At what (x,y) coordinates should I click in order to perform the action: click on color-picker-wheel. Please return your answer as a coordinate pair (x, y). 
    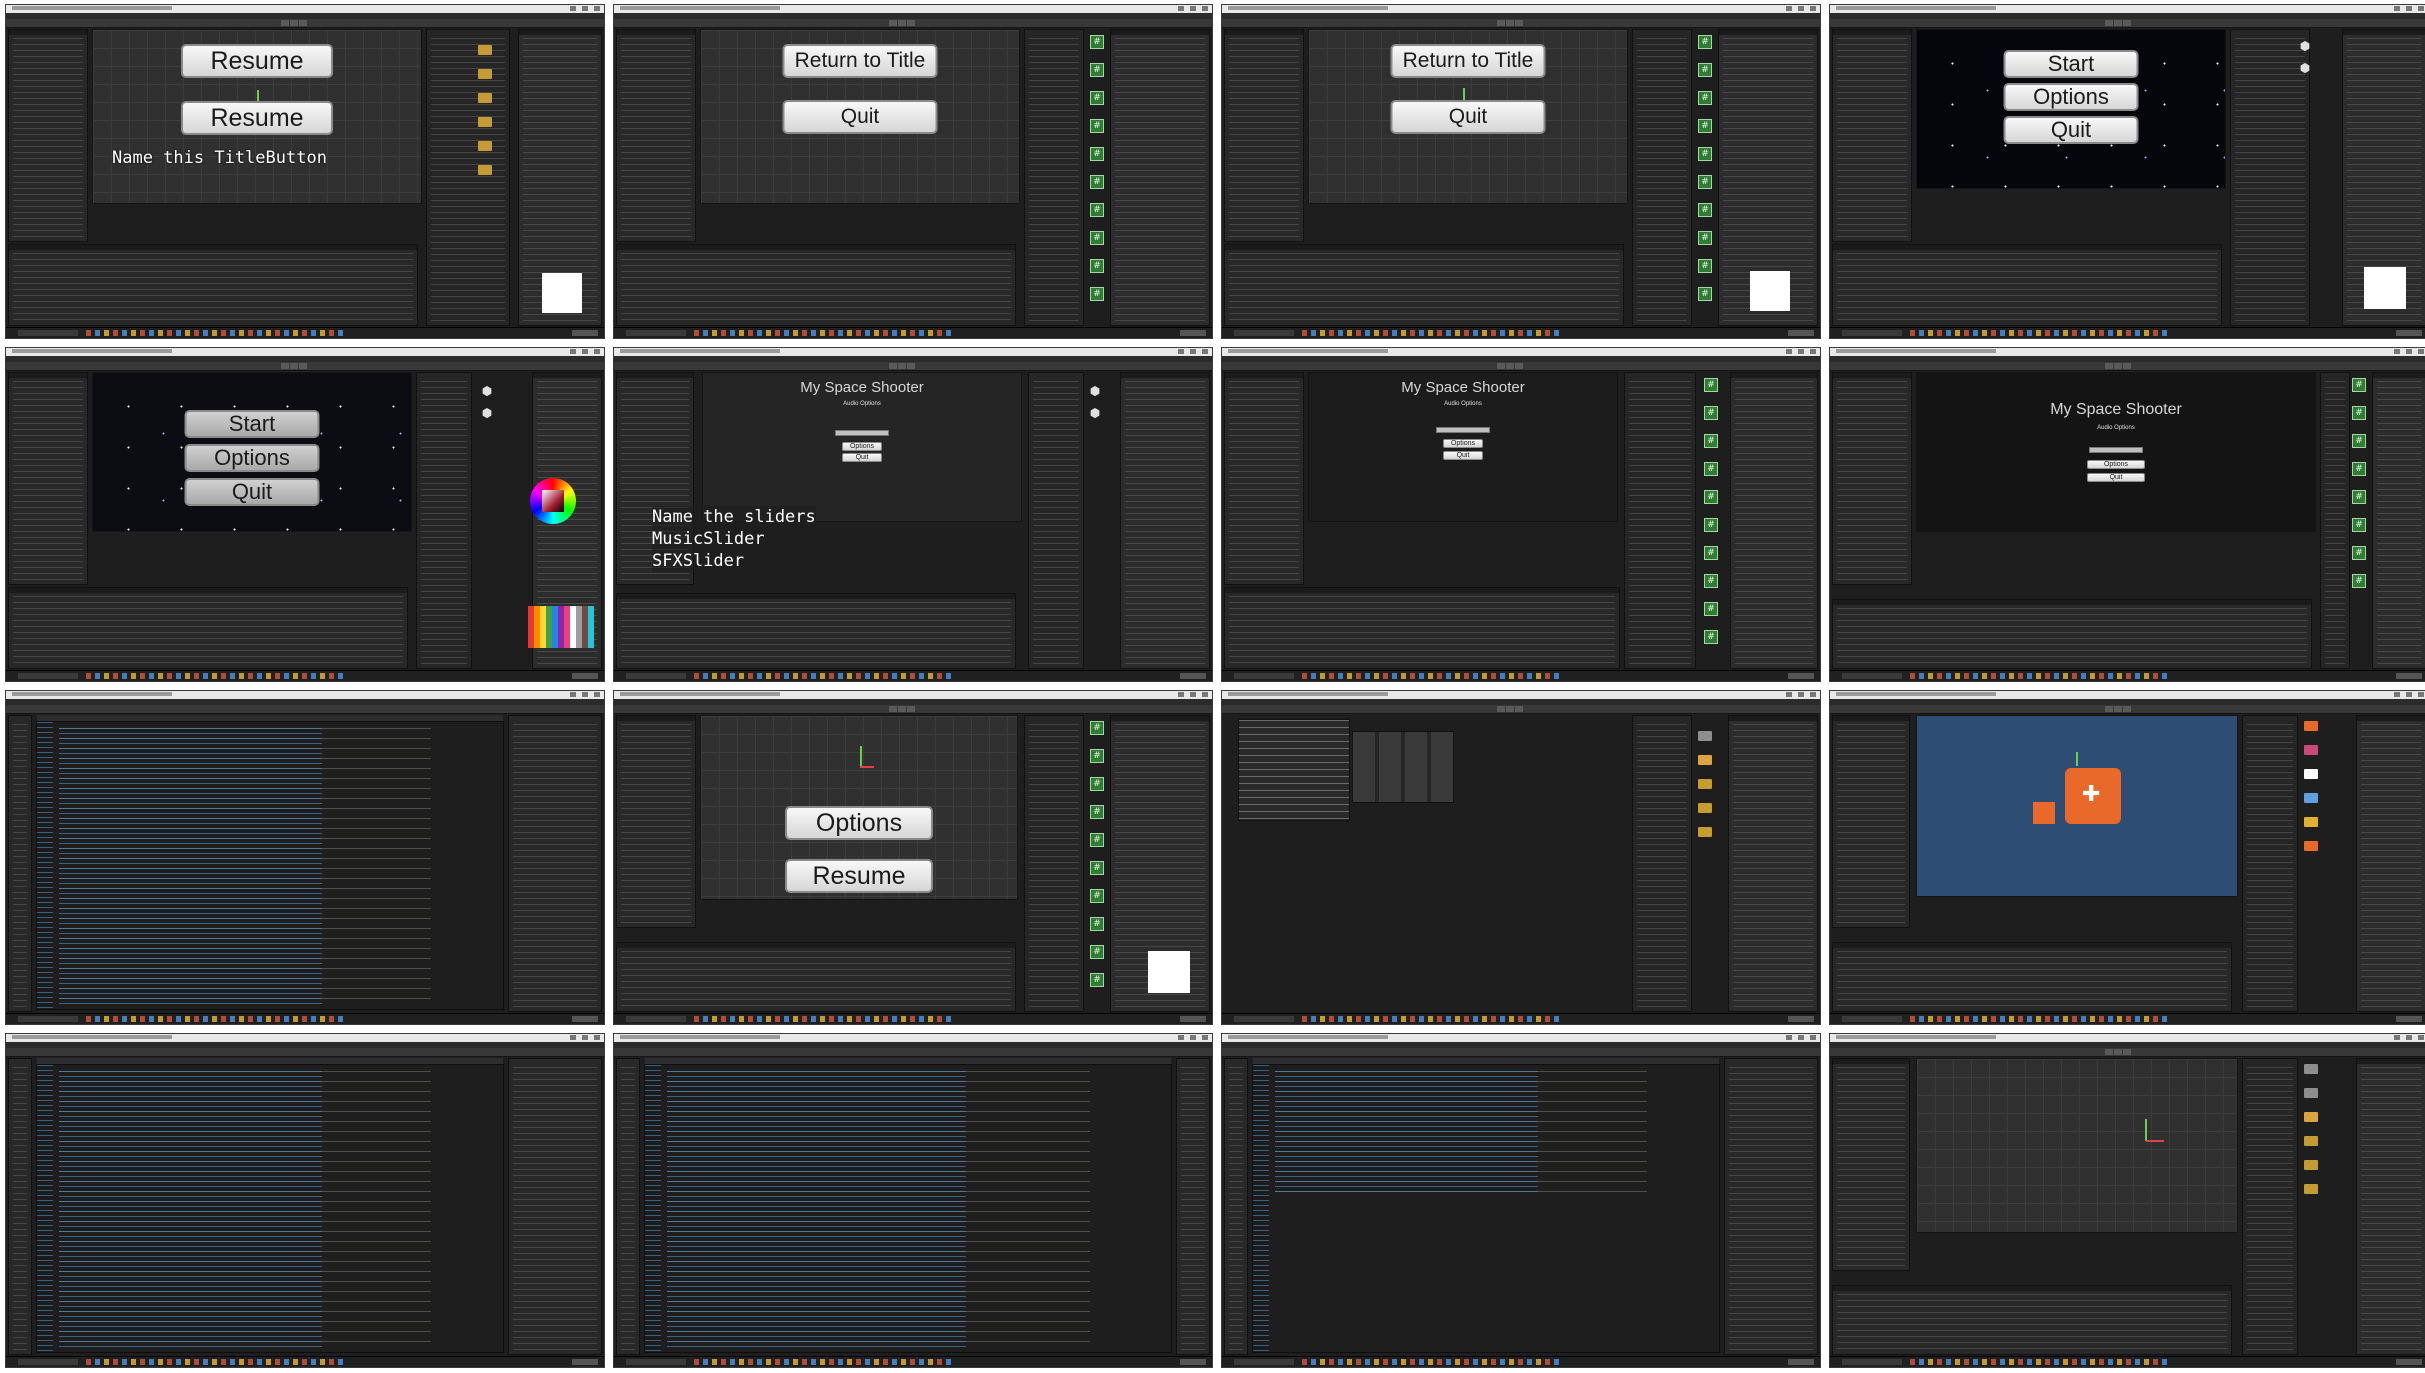
    Looking at the image, I should click on (553, 501).